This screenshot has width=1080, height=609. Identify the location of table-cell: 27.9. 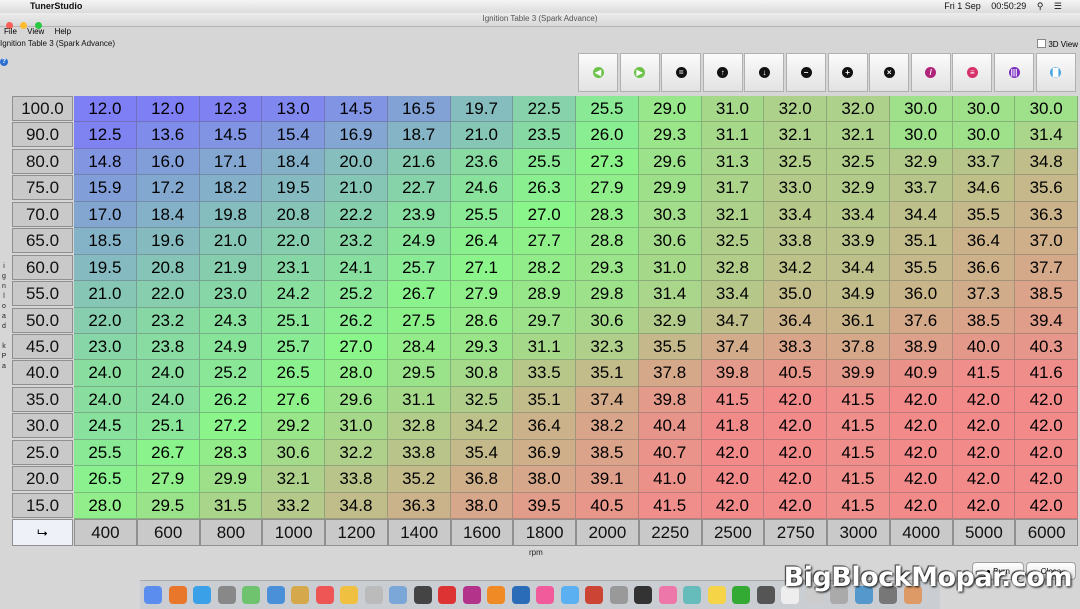
(482, 294).